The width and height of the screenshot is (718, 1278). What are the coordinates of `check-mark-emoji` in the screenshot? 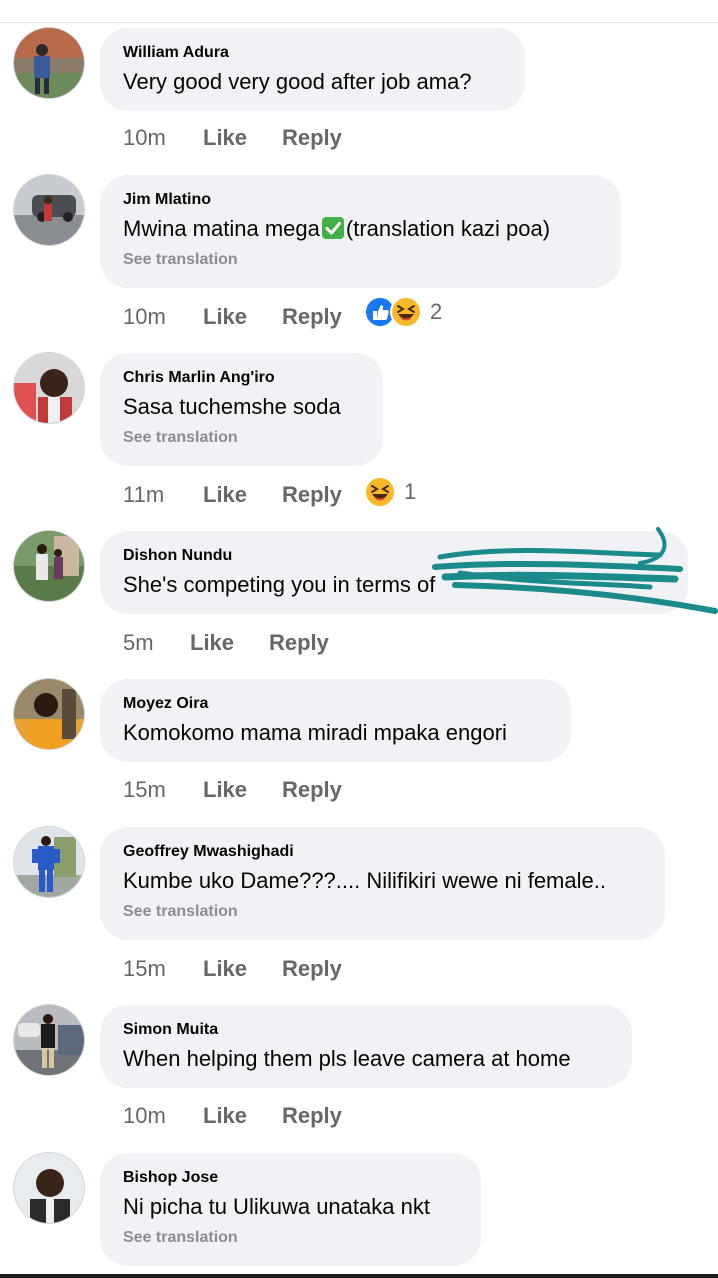 It's located at (332, 228).